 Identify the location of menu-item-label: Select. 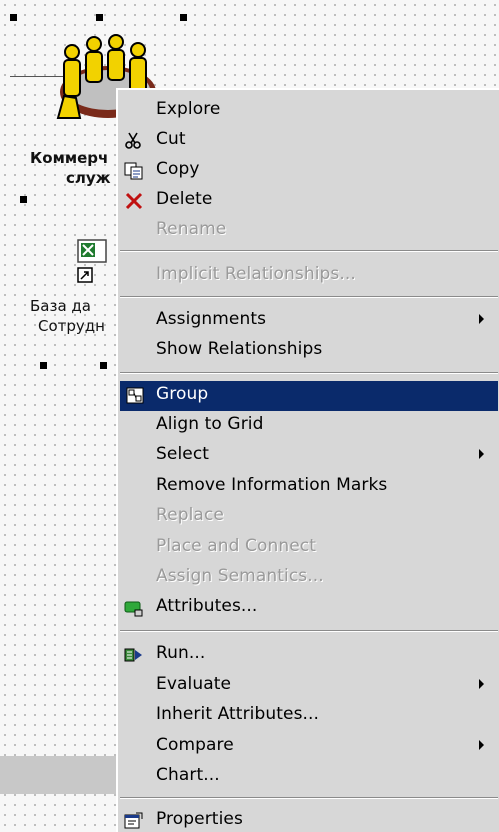
(183, 454).